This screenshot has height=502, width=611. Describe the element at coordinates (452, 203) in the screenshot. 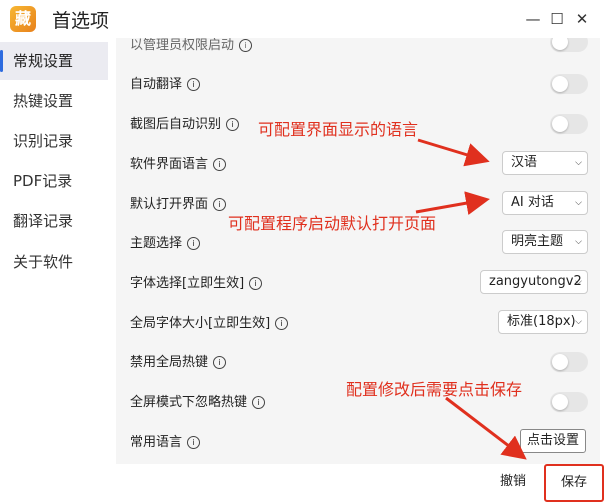

I see `arrow-to-default-page-select` at that location.